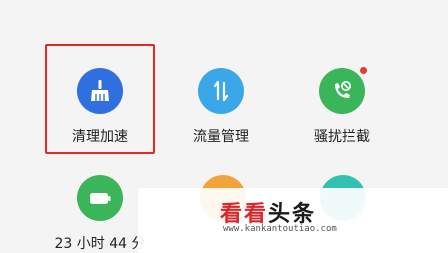 The image size is (448, 253). I want to click on harassment-block-tile: 骚扰拦截, so click(342, 106).